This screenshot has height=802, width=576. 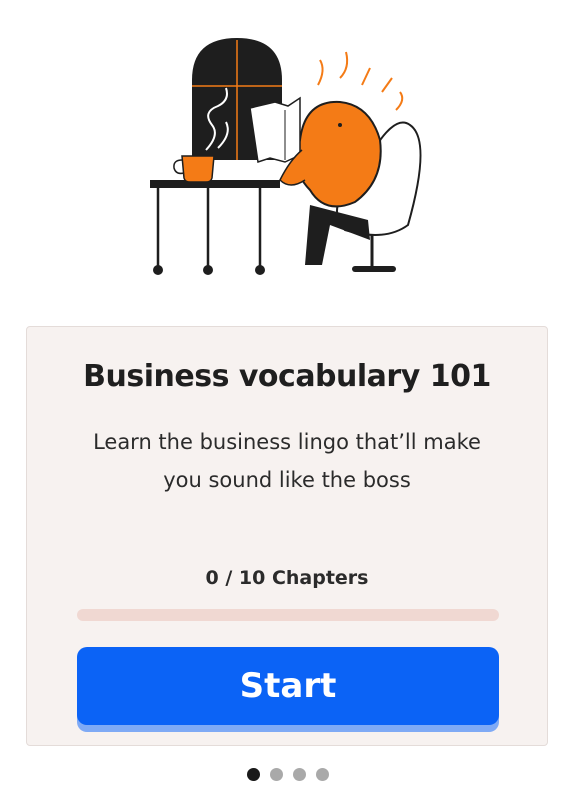 I want to click on chapter-progress-bar, so click(x=288, y=615).